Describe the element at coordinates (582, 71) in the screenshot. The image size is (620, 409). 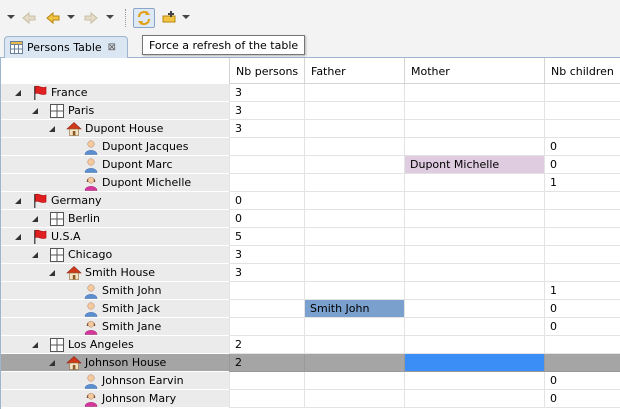
I see `column-header-nb-children: Nb children` at that location.